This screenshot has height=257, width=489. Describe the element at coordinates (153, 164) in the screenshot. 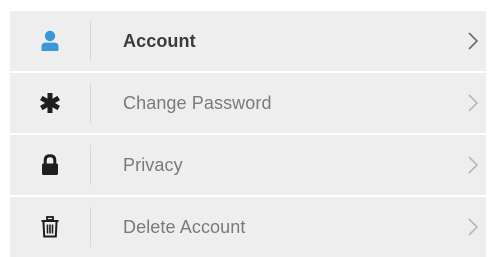

I see `menu-item-label: Privacy` at that location.